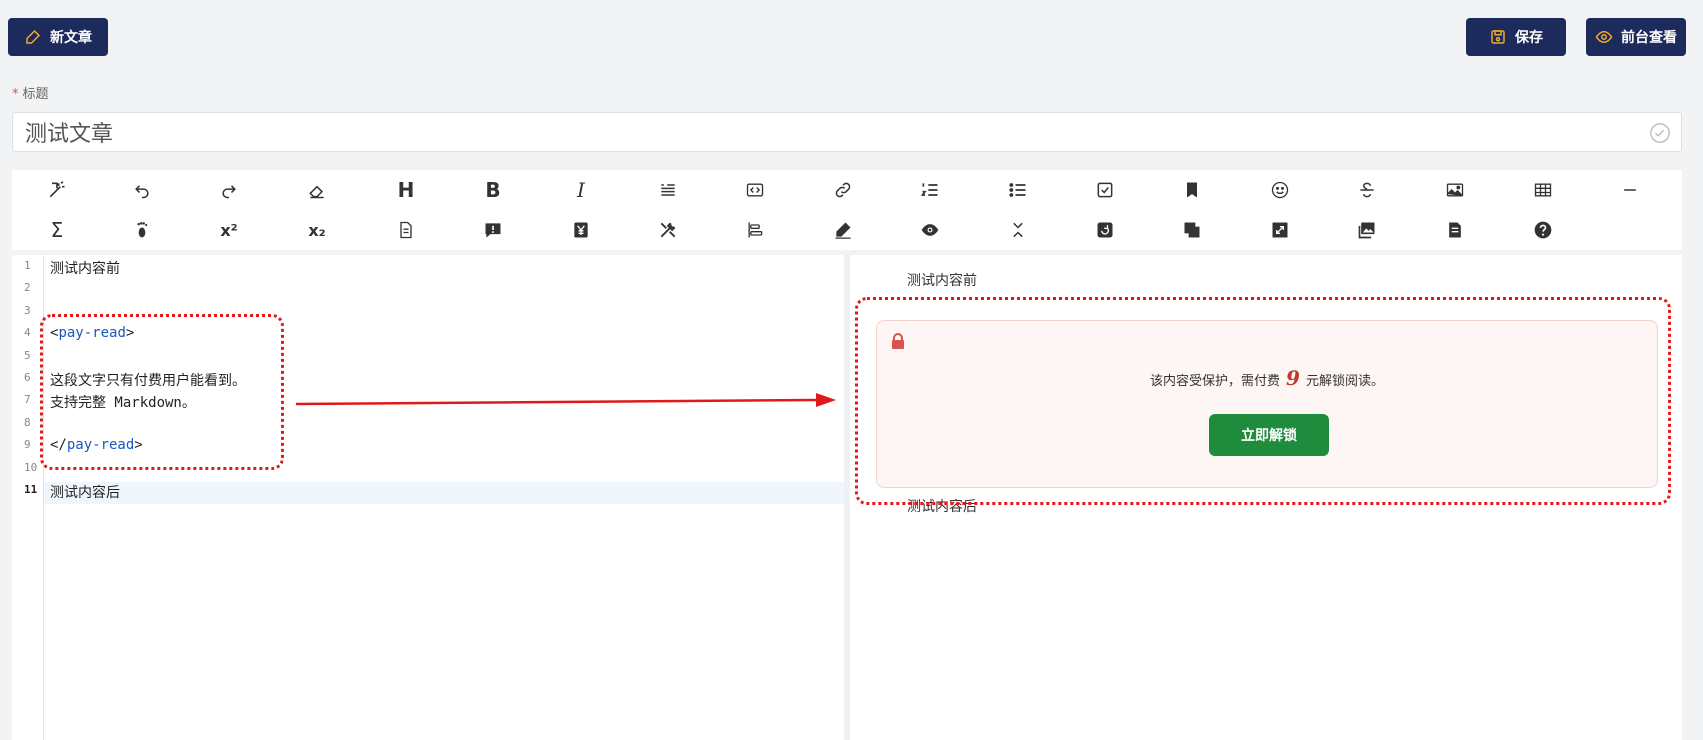 This screenshot has width=1703, height=740. Describe the element at coordinates (898, 341) in the screenshot. I see `lock-icon` at that location.